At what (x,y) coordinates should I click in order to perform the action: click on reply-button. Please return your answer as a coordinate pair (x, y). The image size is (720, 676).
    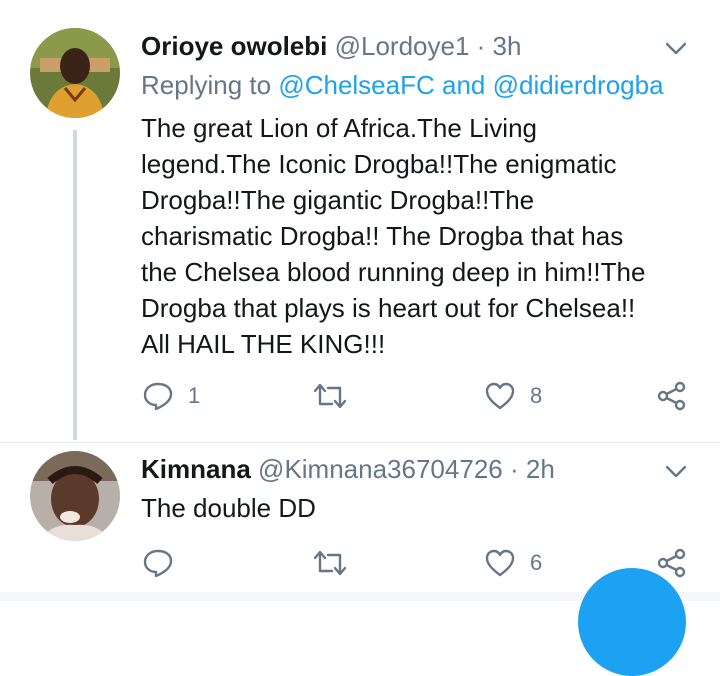
    Looking at the image, I should click on (158, 563).